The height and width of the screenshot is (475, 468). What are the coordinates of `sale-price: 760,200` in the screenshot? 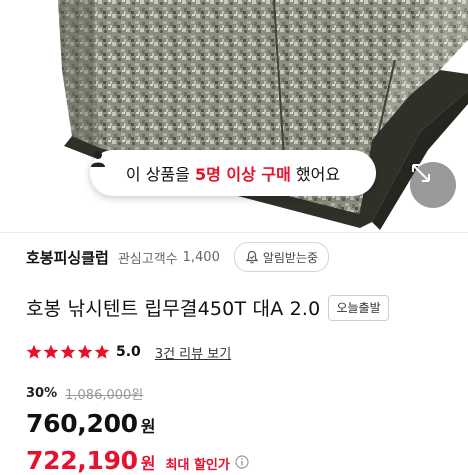 It's located at (82, 423).